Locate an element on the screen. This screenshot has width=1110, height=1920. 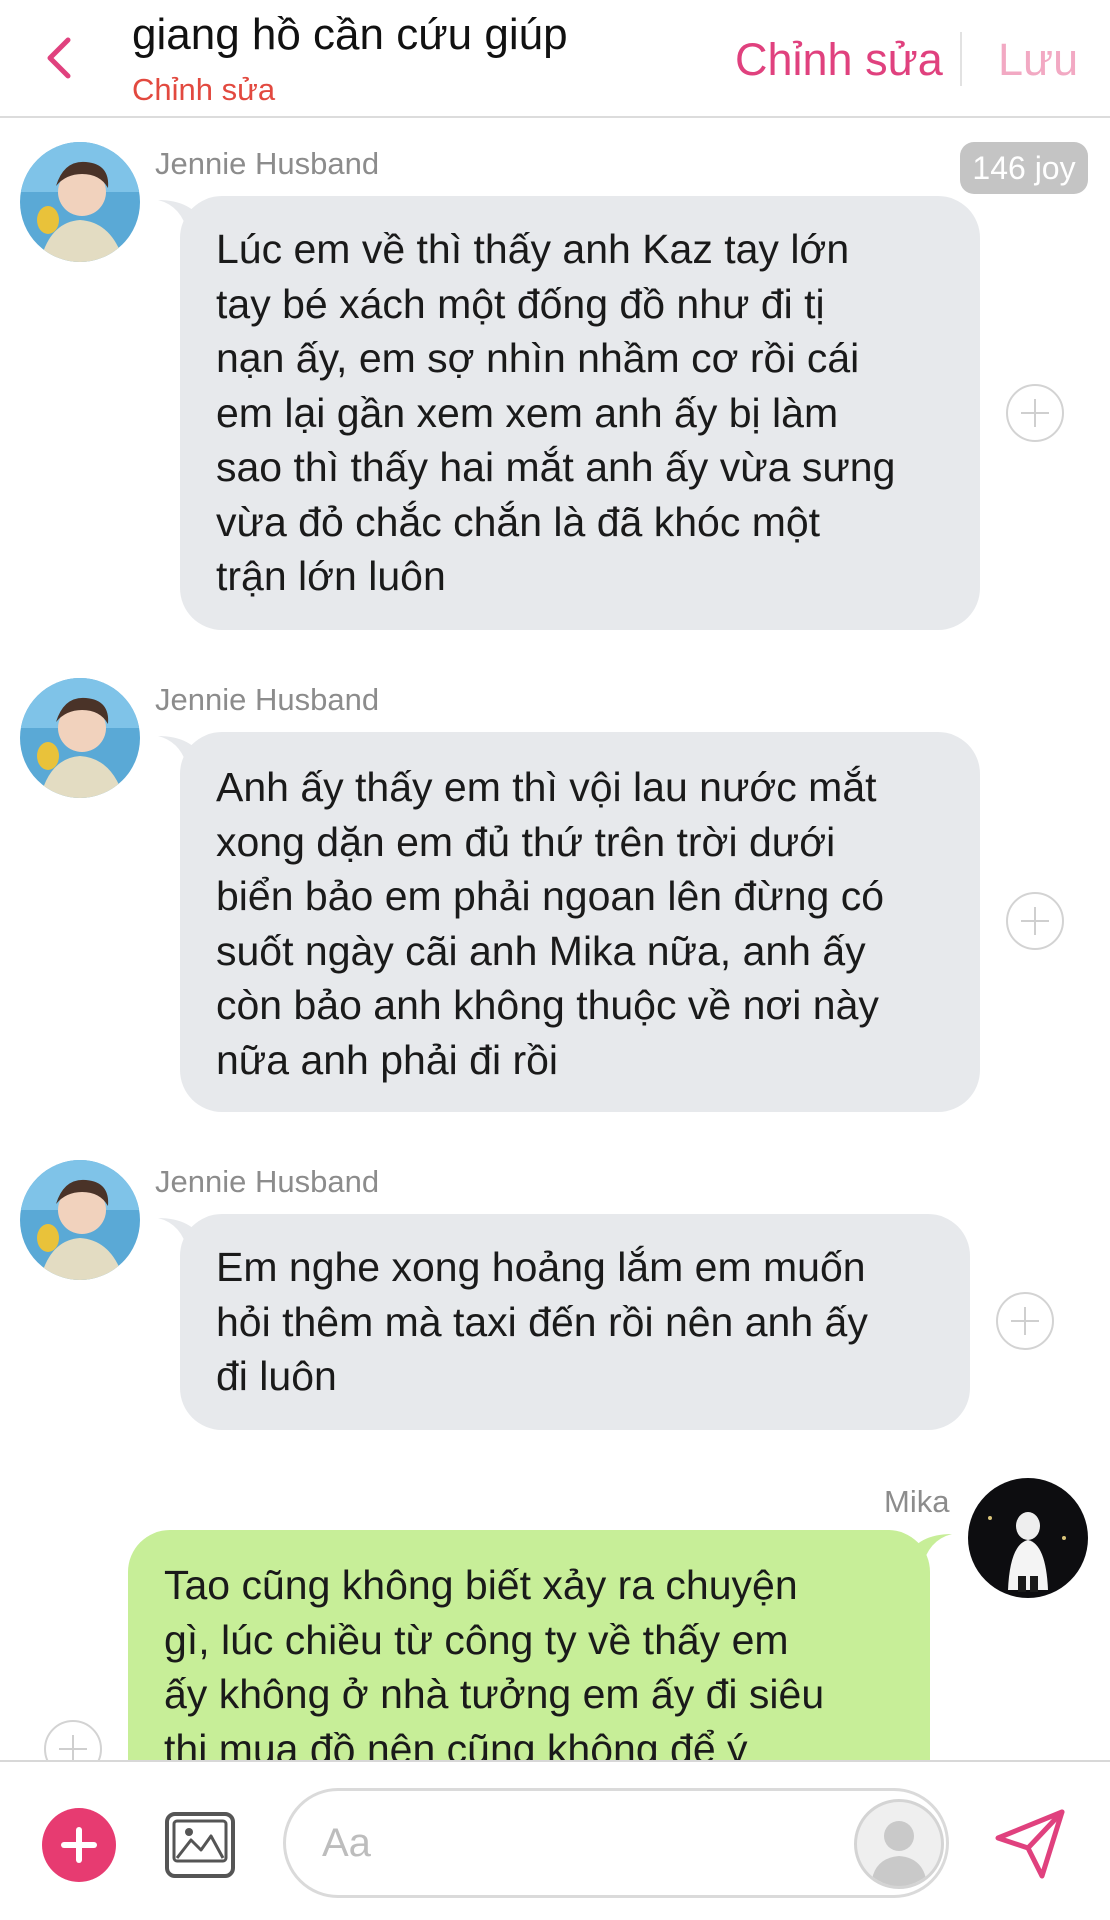
message-line: đi luôn is located at coordinates (276, 1376).